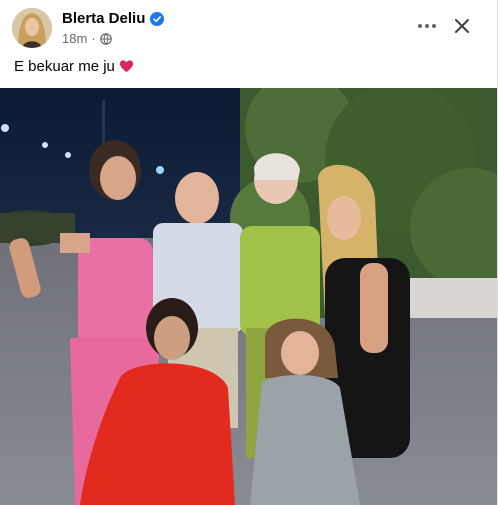 The height and width of the screenshot is (505, 498). What do you see at coordinates (103, 18) in the screenshot?
I see `author-name: Blerta Deliu` at bounding box center [103, 18].